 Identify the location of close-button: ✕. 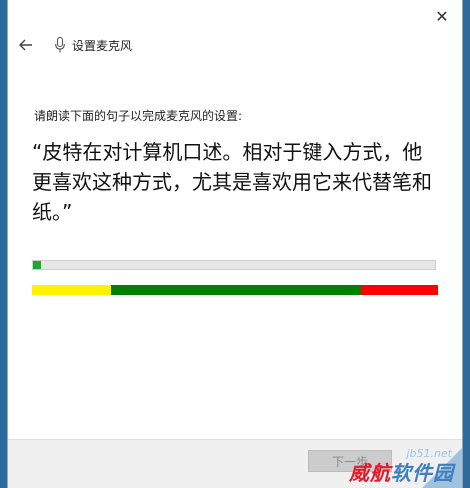
(442, 16).